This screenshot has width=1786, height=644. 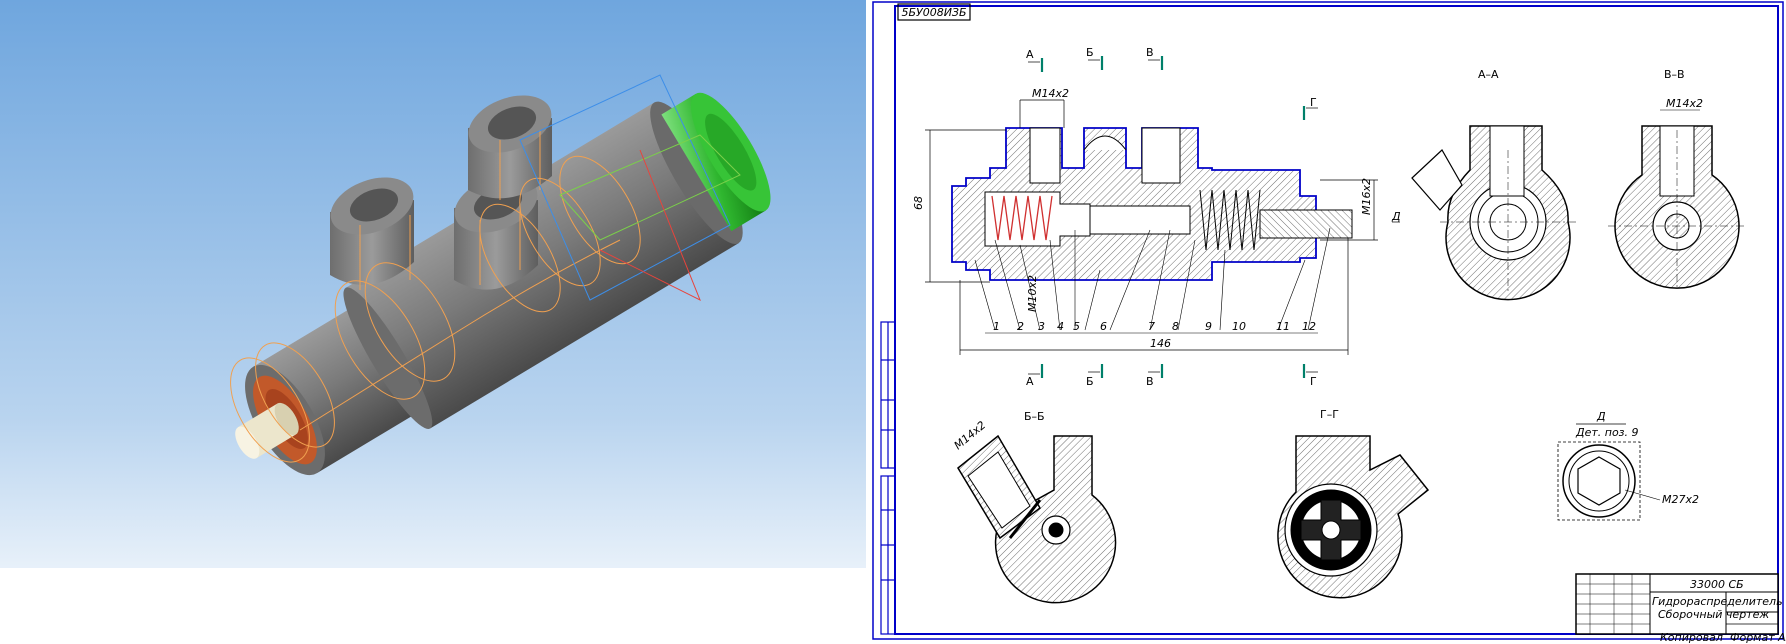 What do you see at coordinates (1103, 326) in the screenshot?
I see `callout-6: 6` at bounding box center [1103, 326].